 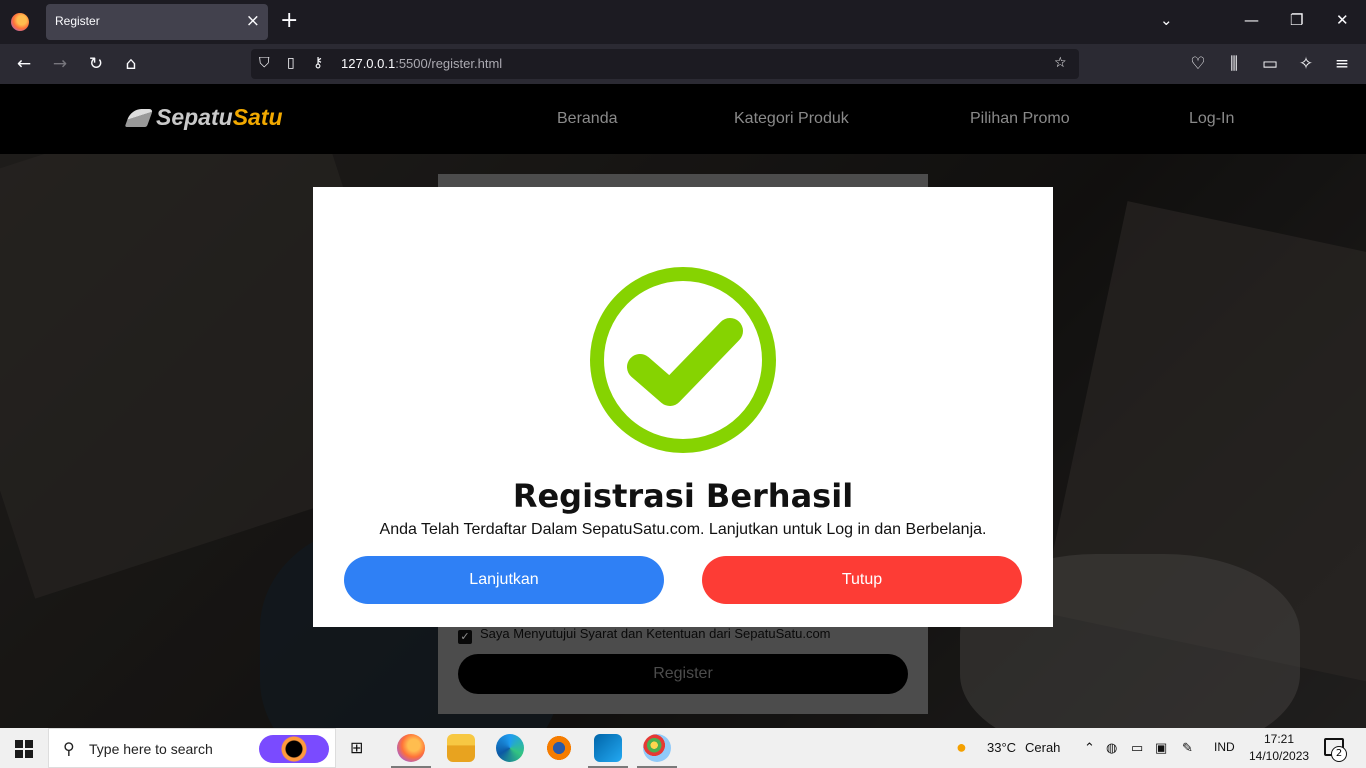 I want to click on menu-beranda: Beranda, so click(x=587, y=119).